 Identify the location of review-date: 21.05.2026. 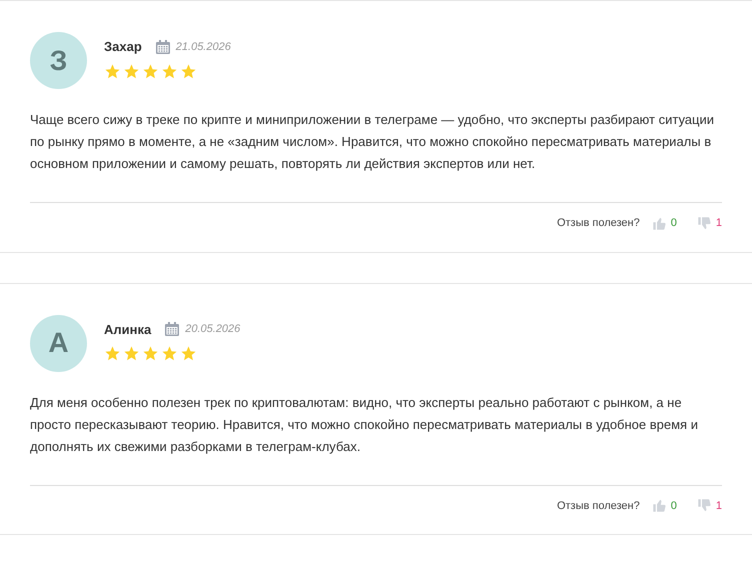
(203, 47).